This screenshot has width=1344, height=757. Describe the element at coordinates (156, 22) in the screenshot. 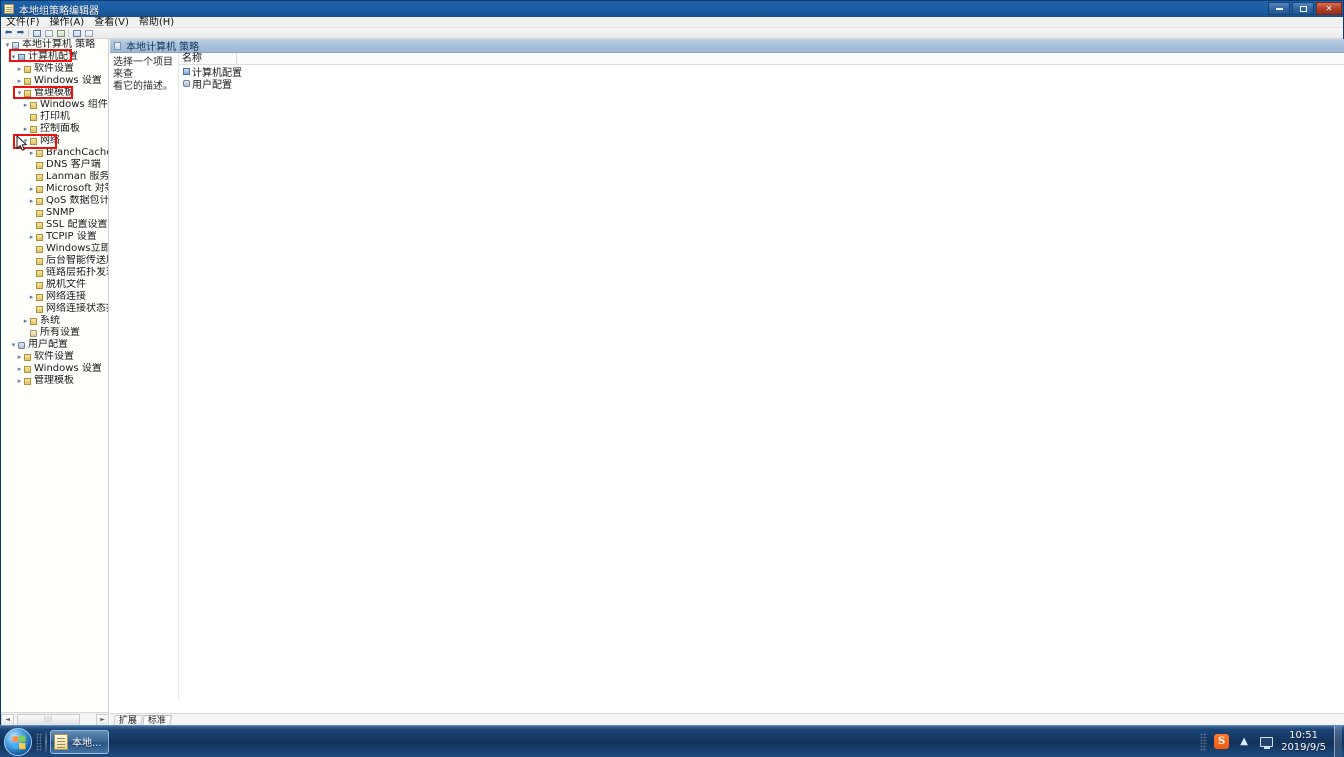

I see `menu-help: 帮助(H)` at that location.